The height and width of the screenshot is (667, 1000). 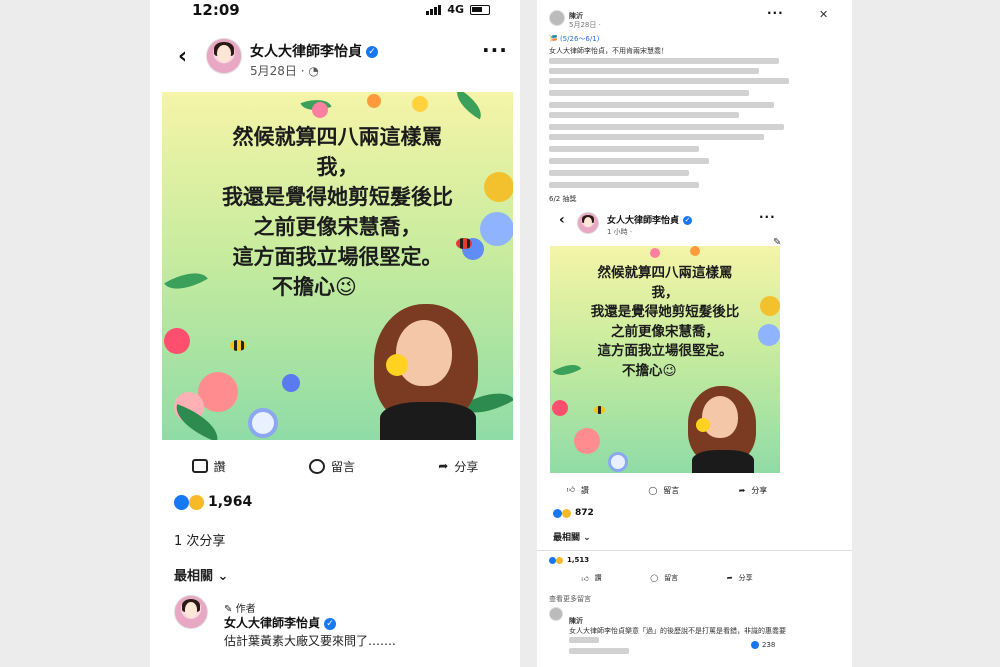 I want to click on shared-date: 1 小時 ·, so click(x=620, y=232).